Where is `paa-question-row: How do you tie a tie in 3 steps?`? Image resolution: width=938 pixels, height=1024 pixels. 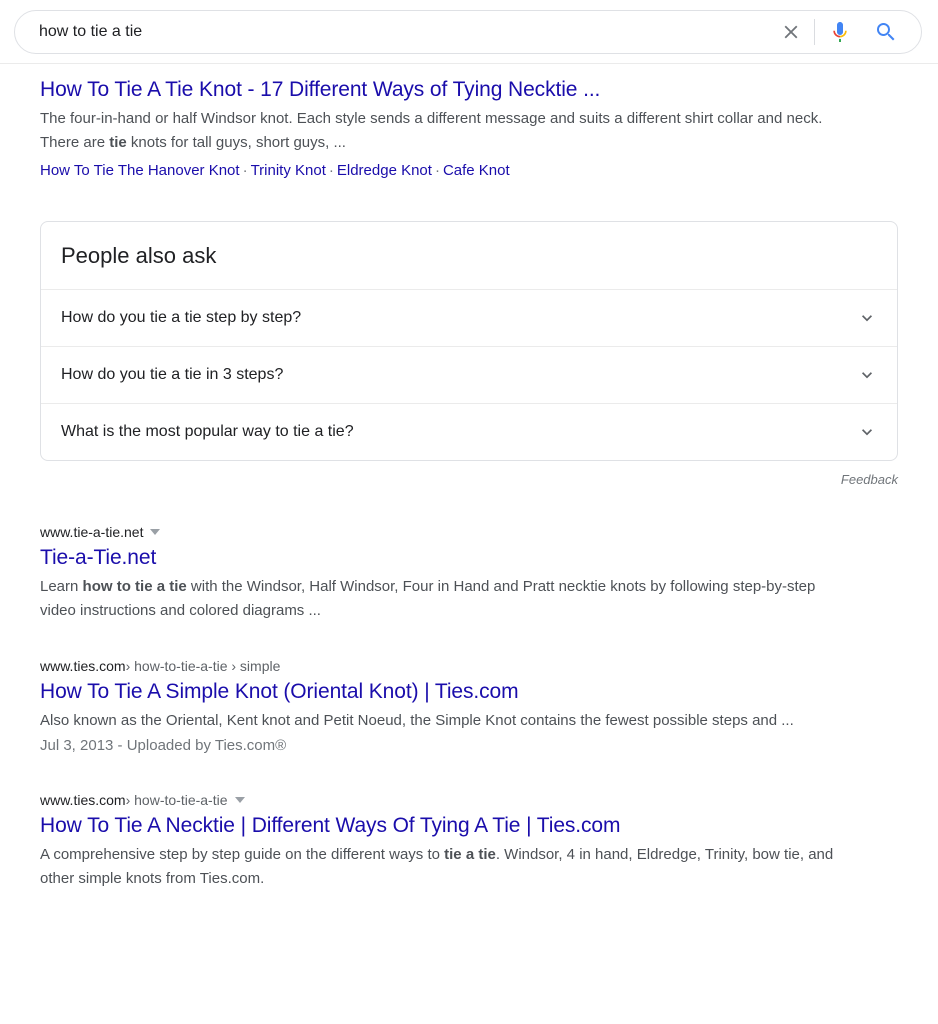
paa-question-row: How do you tie a tie in 3 steps? is located at coordinates (469, 375).